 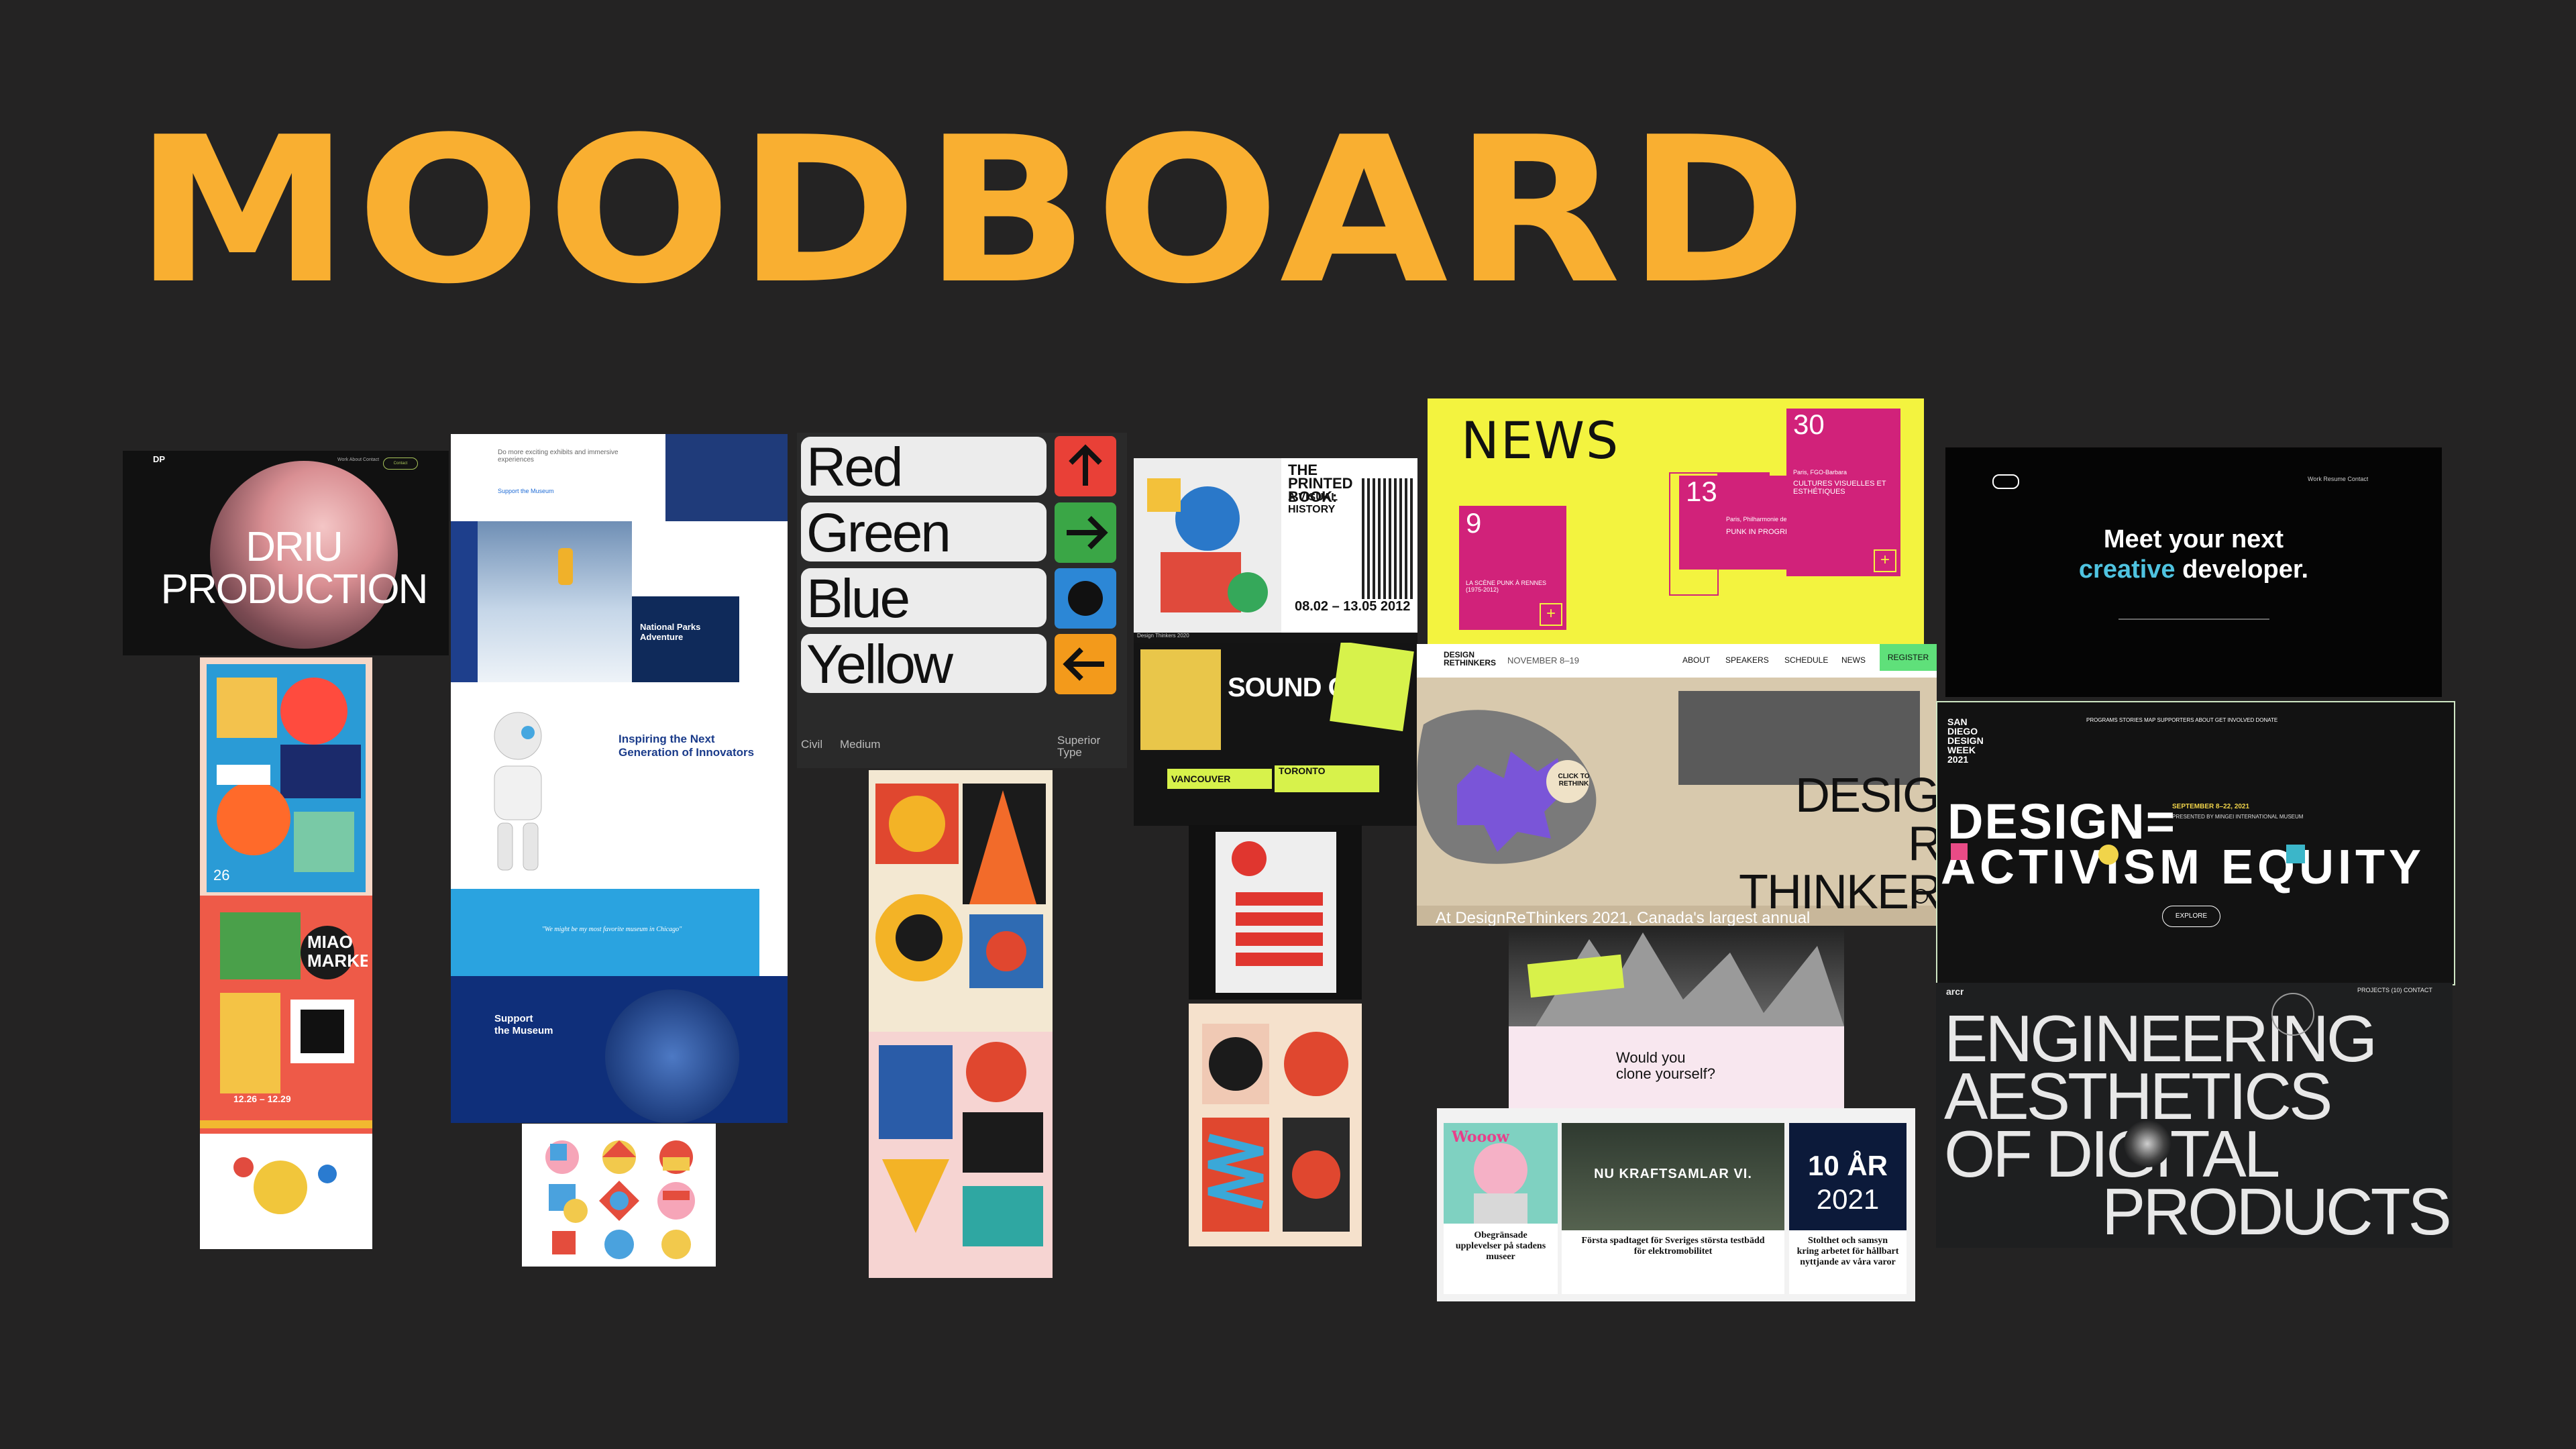 What do you see at coordinates (1474, 659) in the screenshot?
I see `drt-logo: DESIGN RETHINKERS` at bounding box center [1474, 659].